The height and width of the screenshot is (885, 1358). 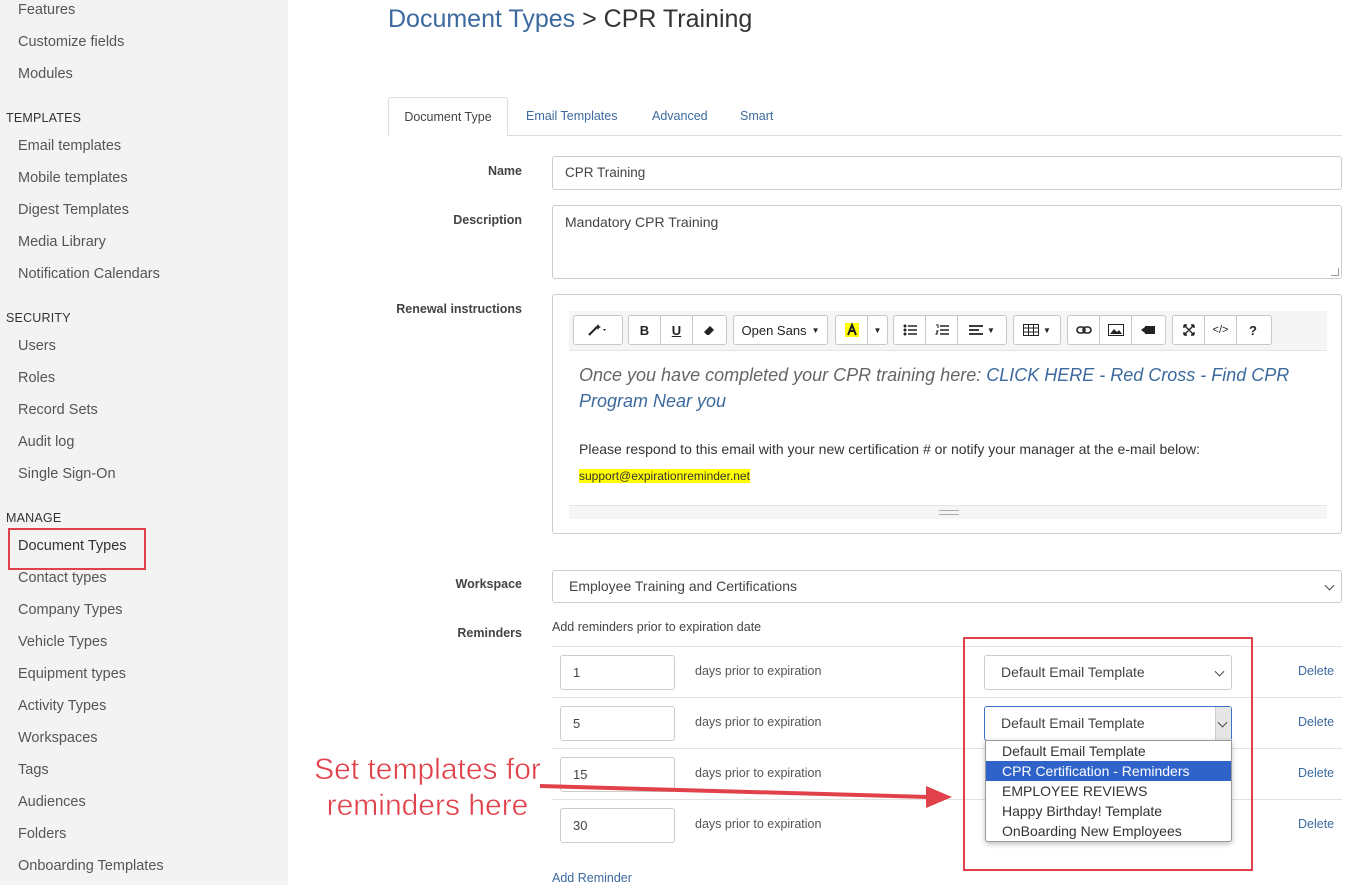 I want to click on sidebar-item-vehicle-types: Vehicle Types, so click(x=62, y=642).